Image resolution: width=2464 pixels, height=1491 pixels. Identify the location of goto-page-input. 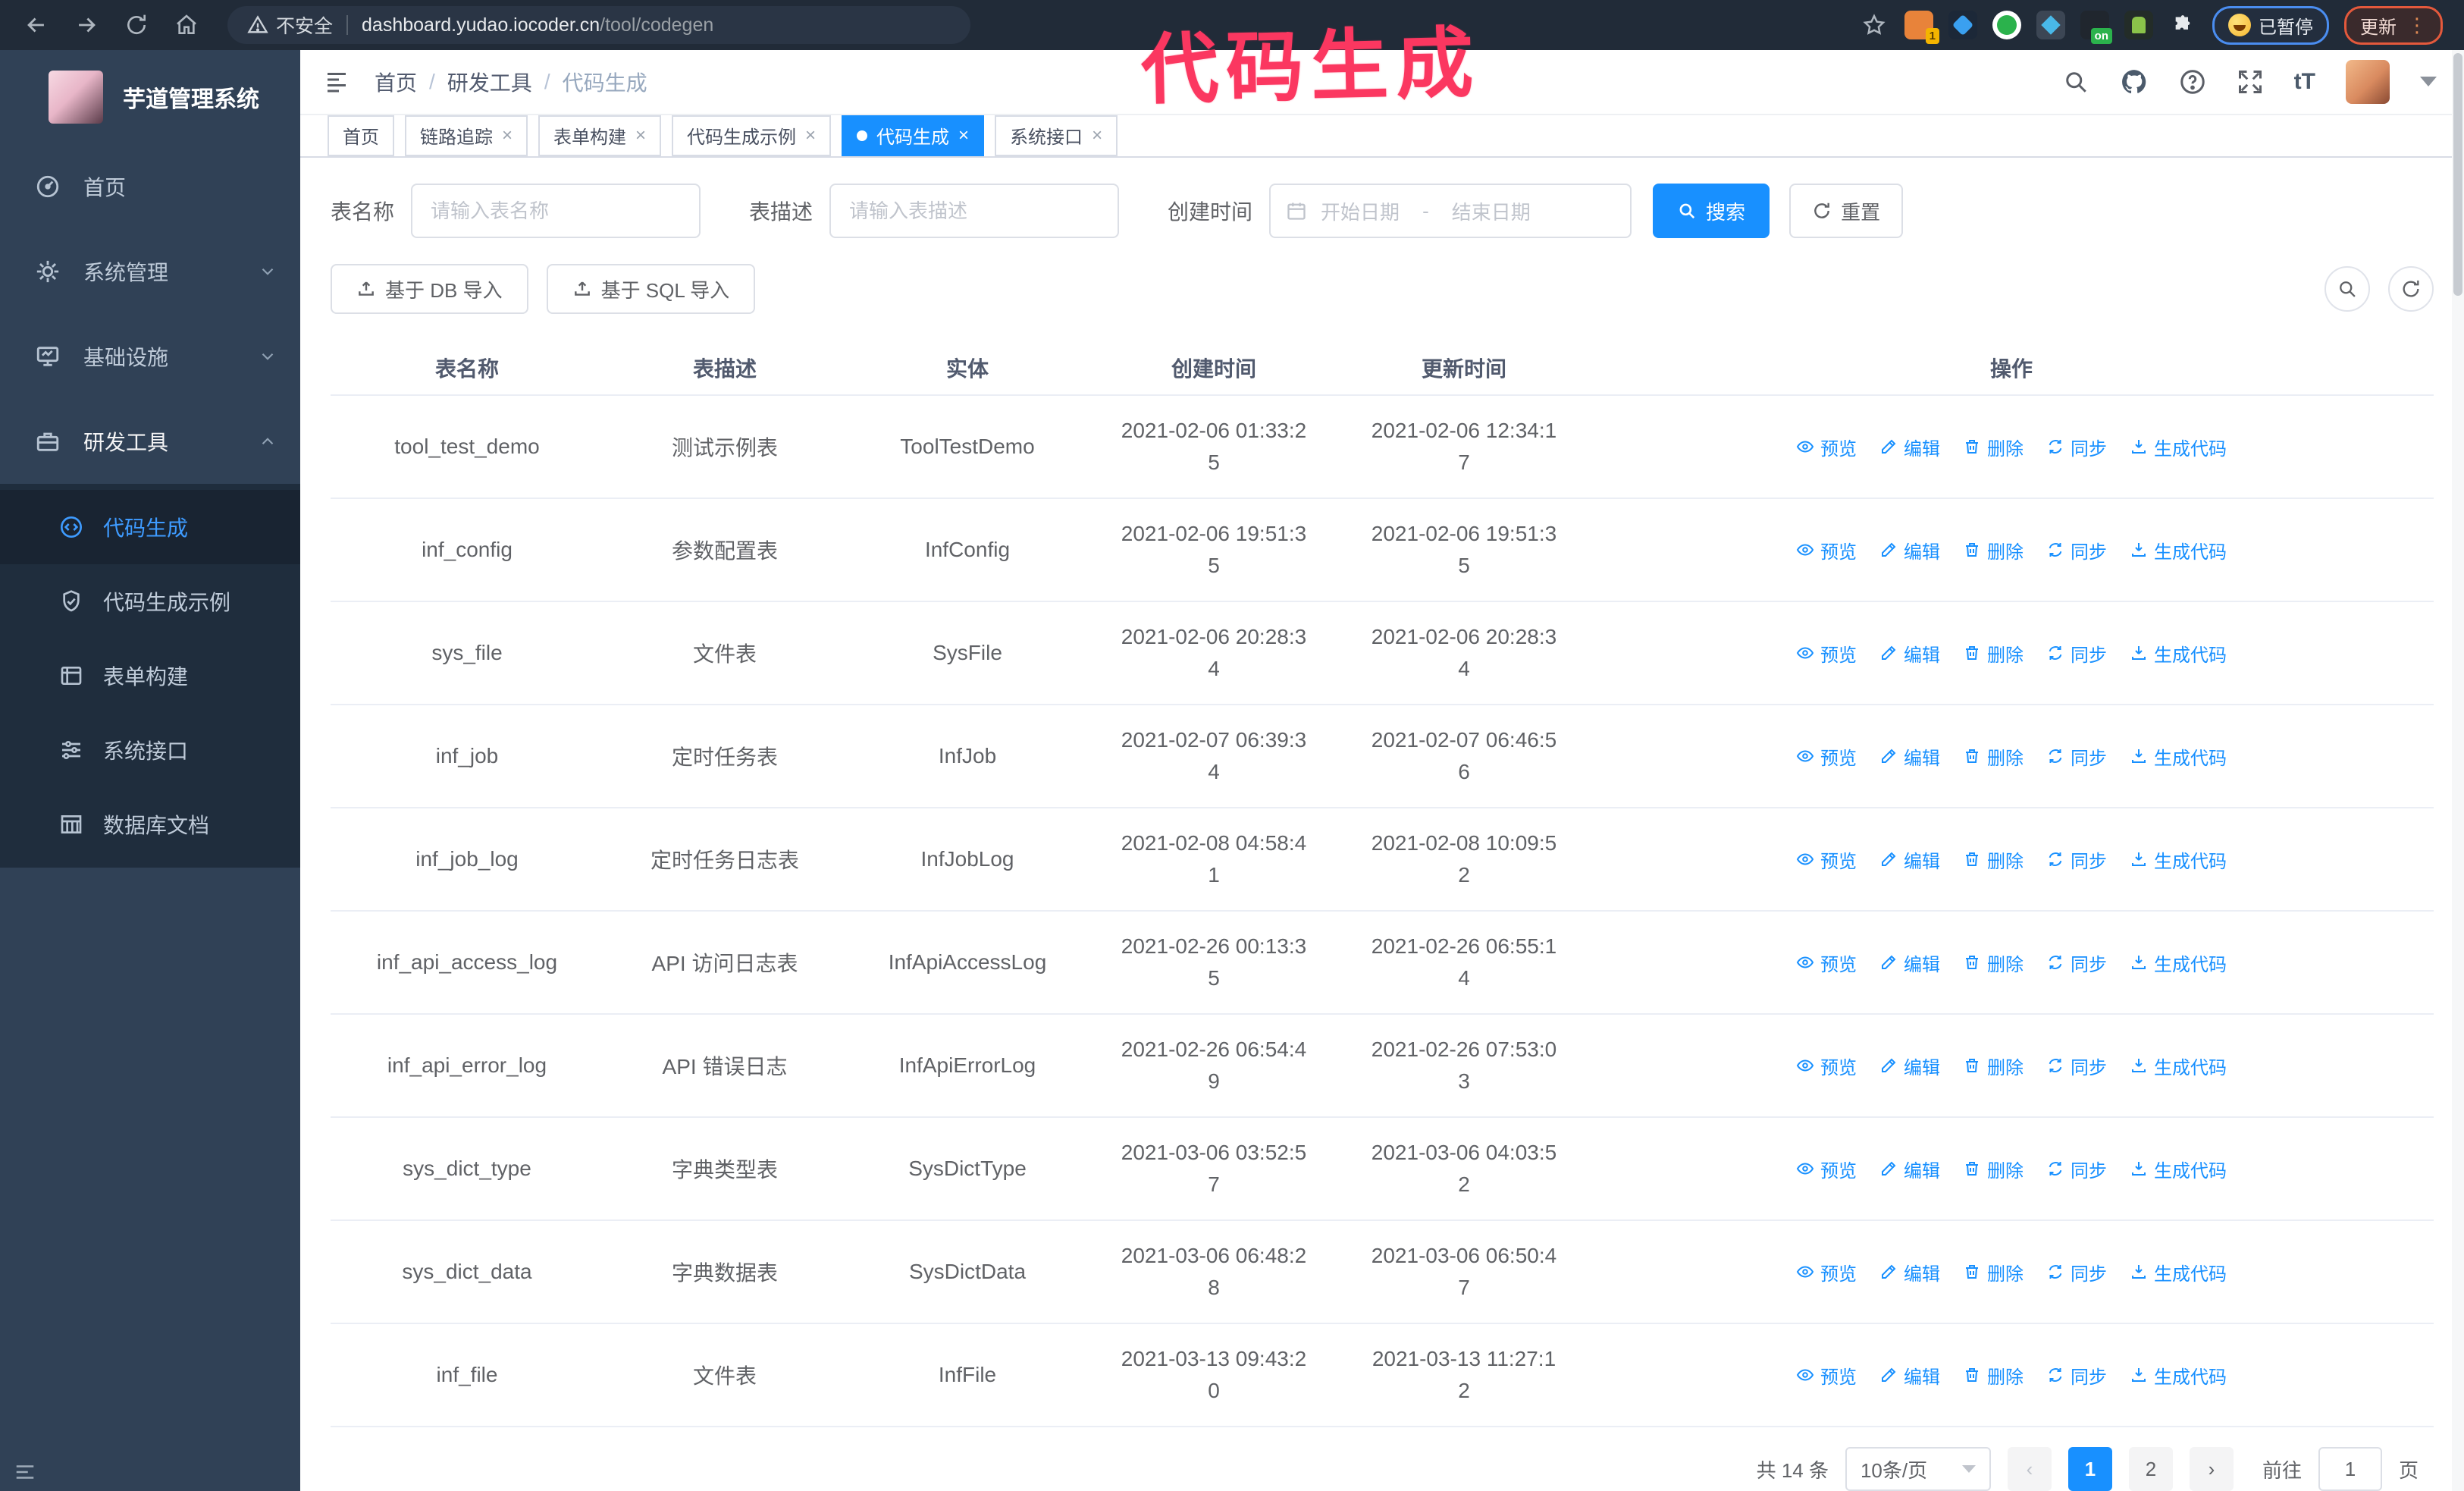
(2350, 1469).